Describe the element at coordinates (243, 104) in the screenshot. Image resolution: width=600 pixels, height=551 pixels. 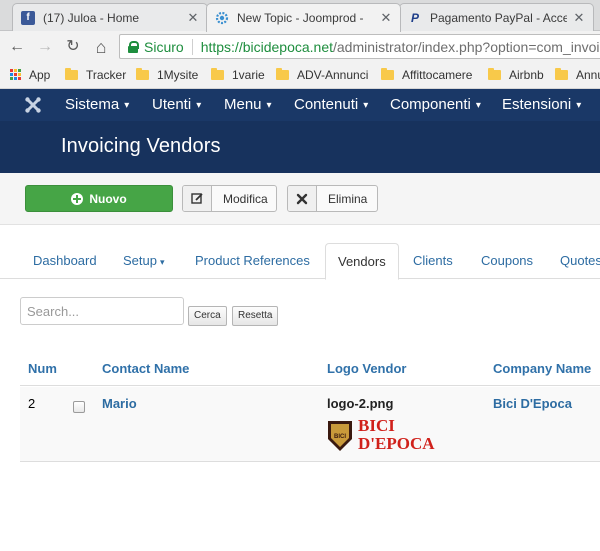
I see `menu-label: Menu` at that location.